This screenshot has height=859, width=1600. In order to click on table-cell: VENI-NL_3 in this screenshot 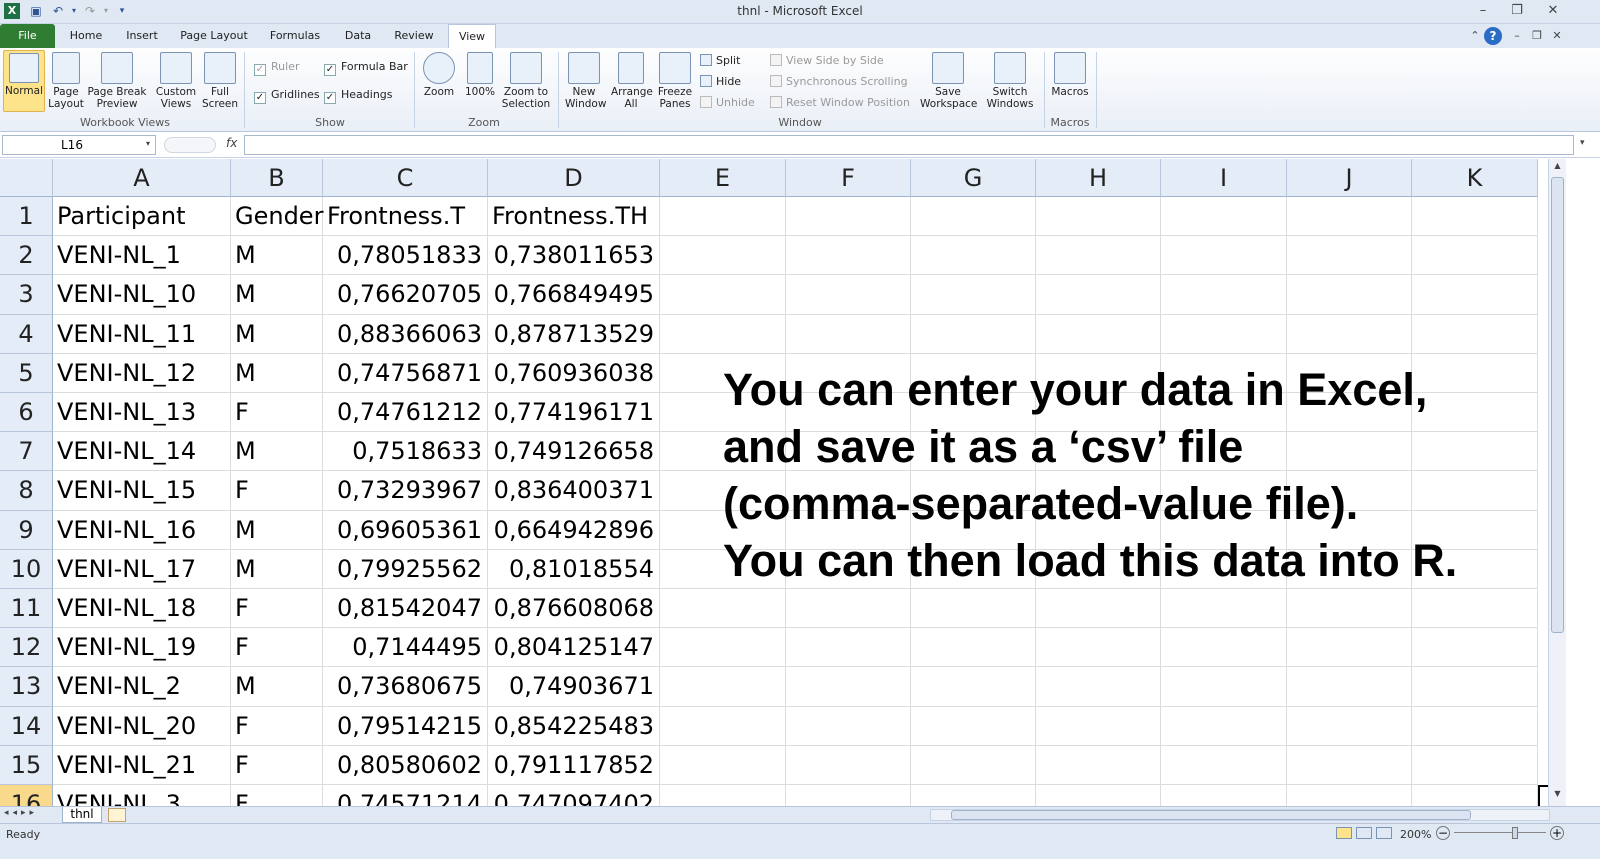, I will do `click(142, 795)`.